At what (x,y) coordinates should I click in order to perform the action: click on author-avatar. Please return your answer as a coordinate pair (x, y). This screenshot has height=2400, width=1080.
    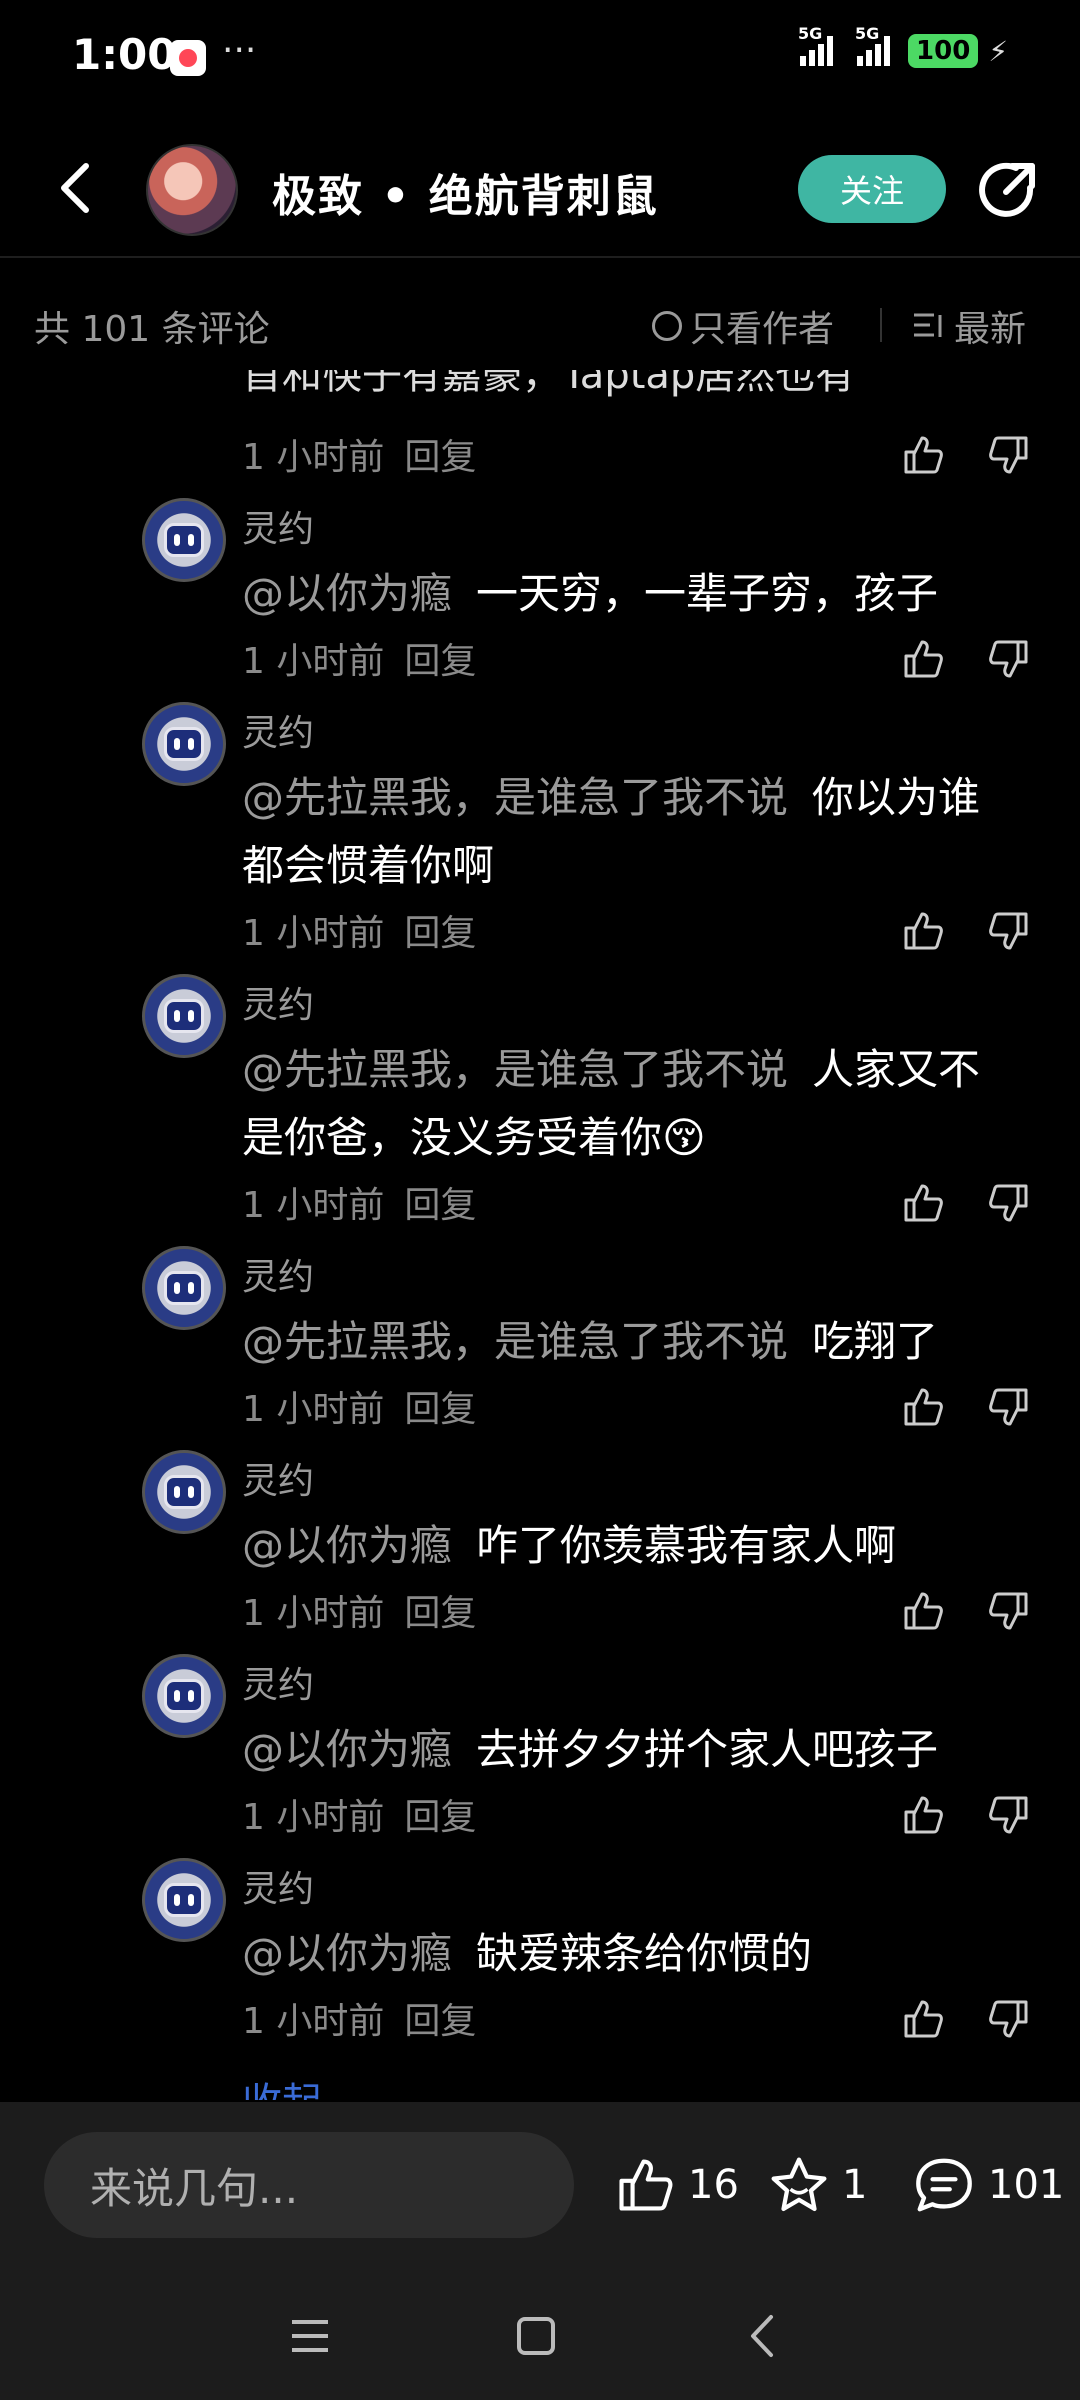
    Looking at the image, I should click on (192, 190).